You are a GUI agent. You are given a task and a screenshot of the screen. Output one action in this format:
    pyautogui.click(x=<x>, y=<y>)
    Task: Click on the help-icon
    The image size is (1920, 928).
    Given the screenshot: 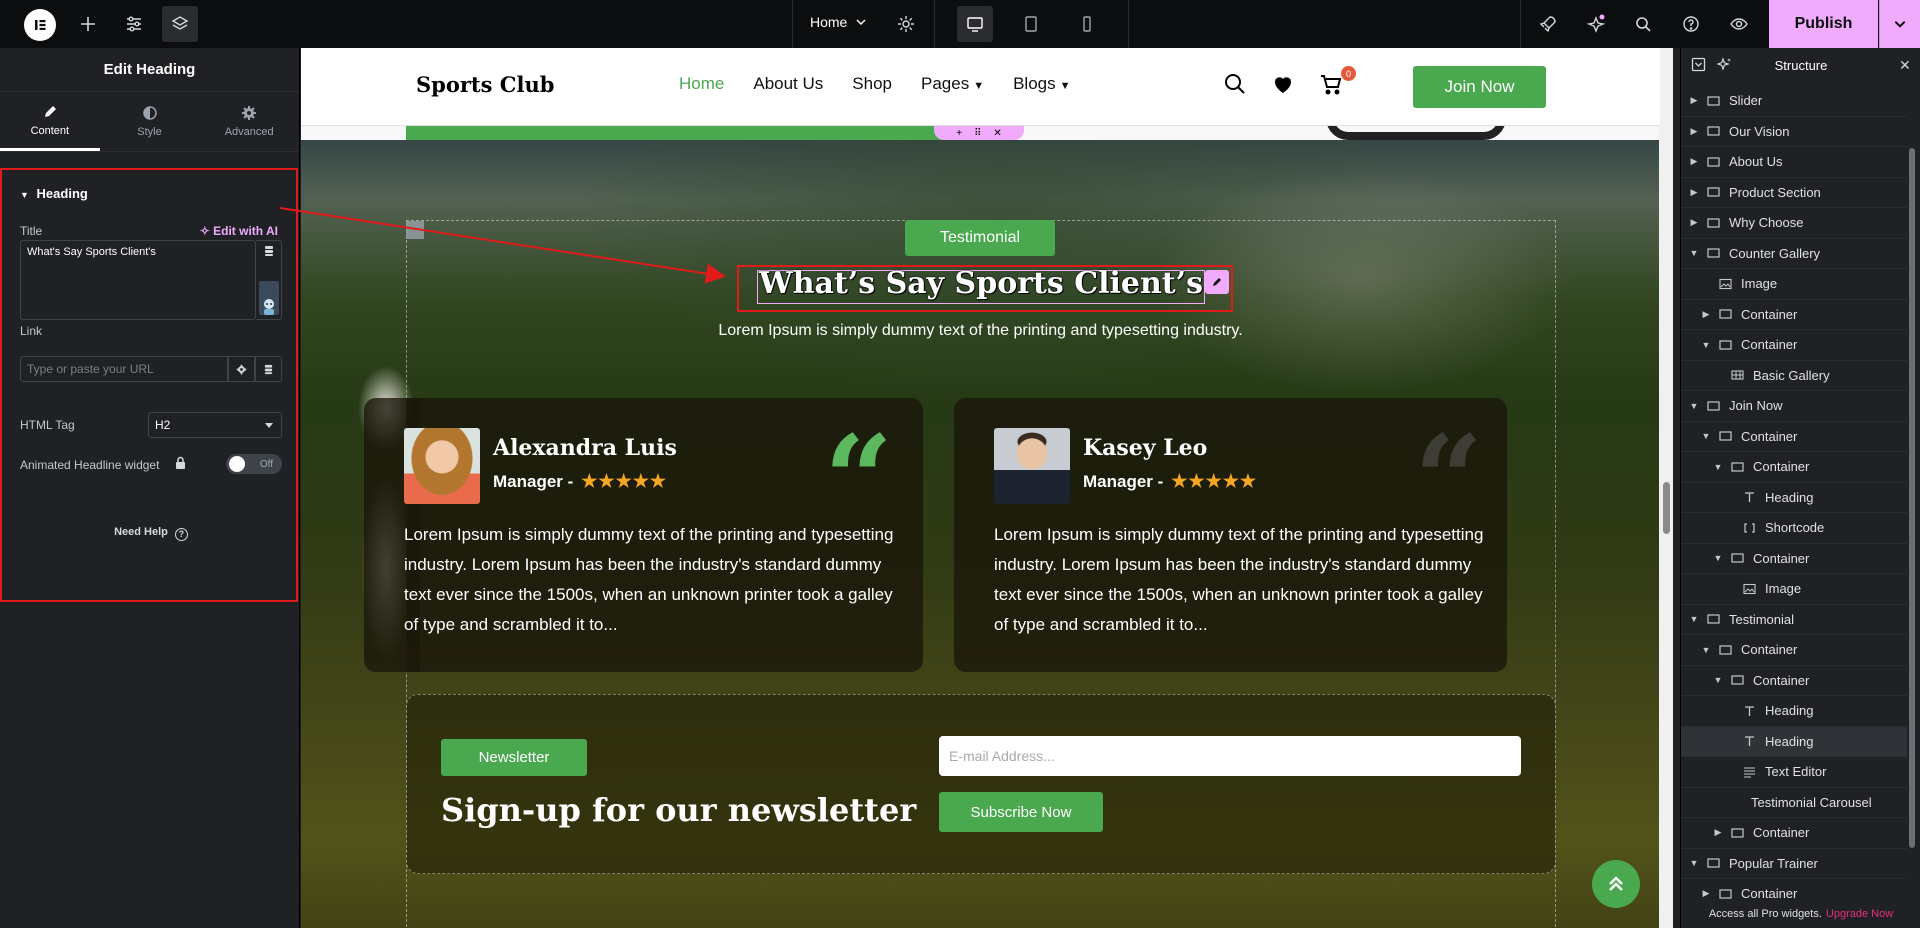 What is the action you would take?
    pyautogui.click(x=1691, y=24)
    